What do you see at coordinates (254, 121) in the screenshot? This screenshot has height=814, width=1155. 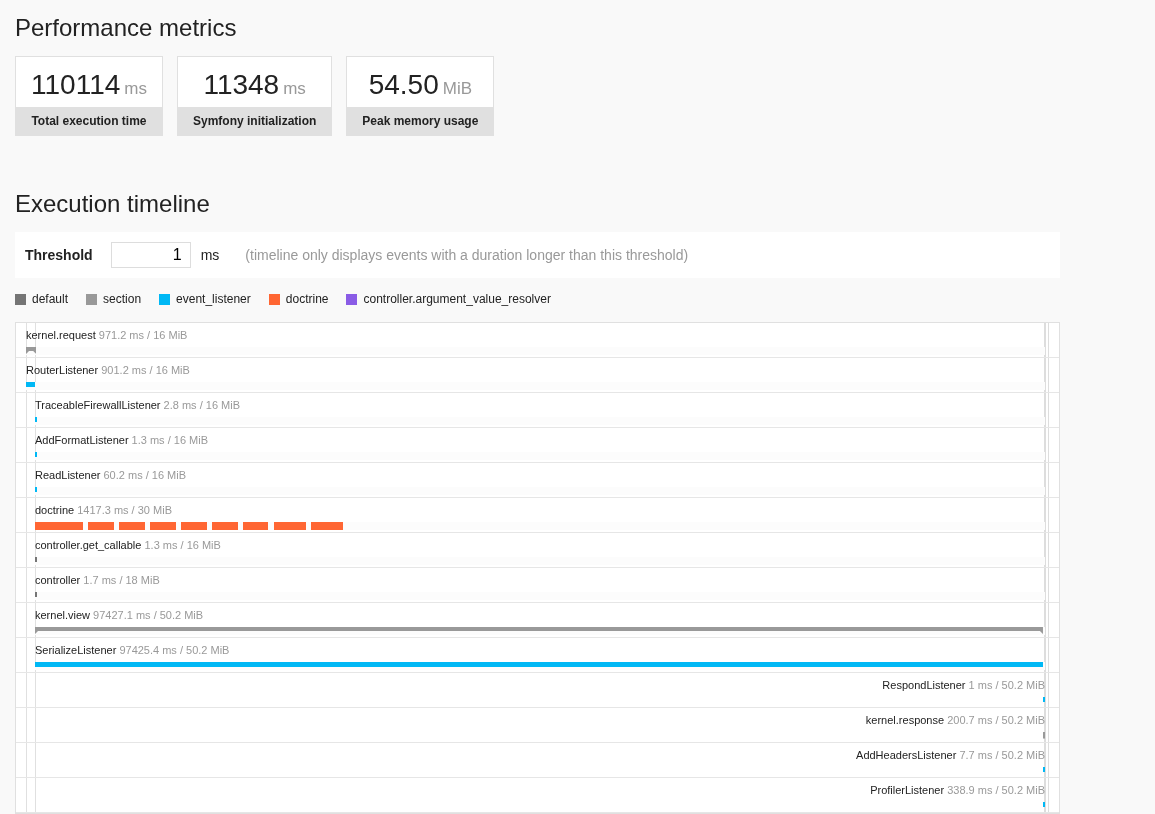 I see `metric-label: Symfony initialization` at bounding box center [254, 121].